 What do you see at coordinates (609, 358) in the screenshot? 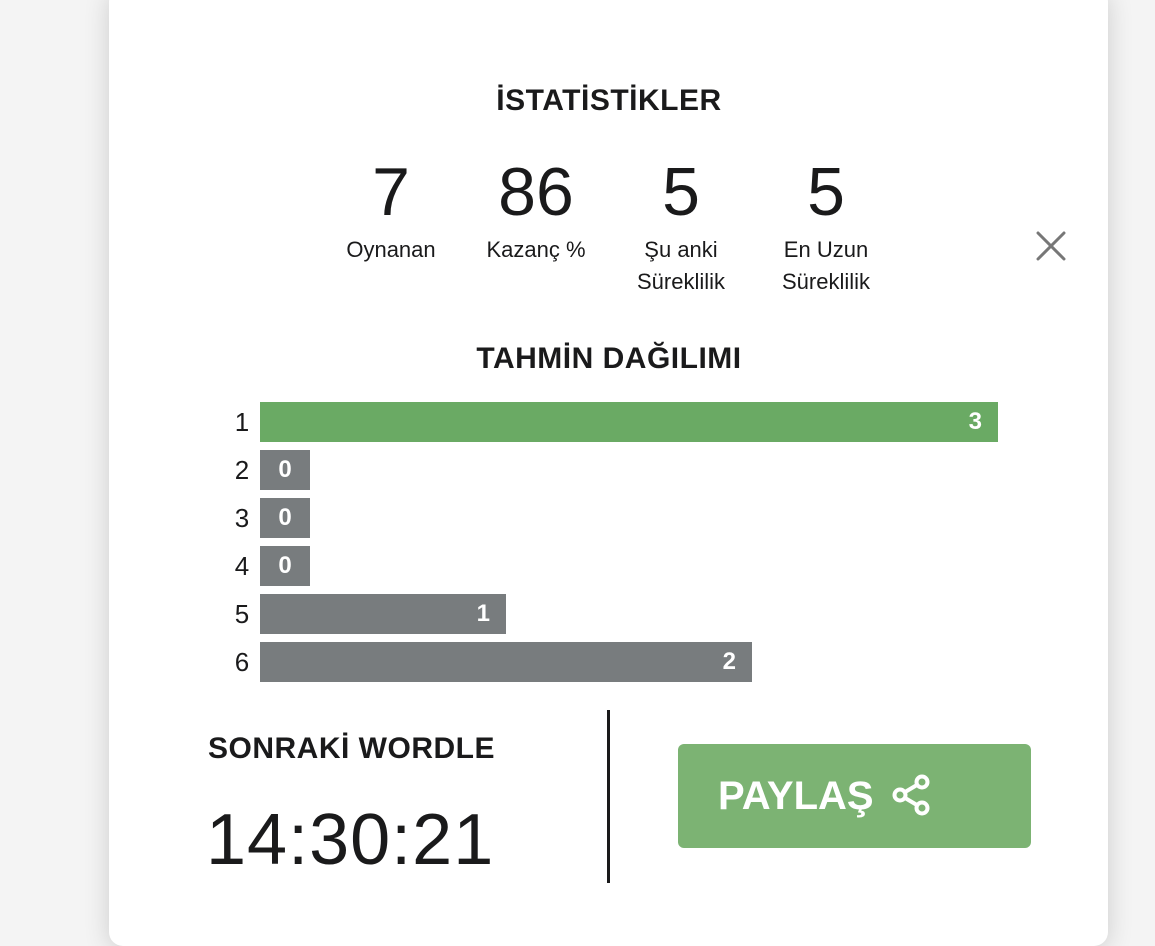
I see `guess-distribution-title: TAHMİN DAĞILIMI` at bounding box center [609, 358].